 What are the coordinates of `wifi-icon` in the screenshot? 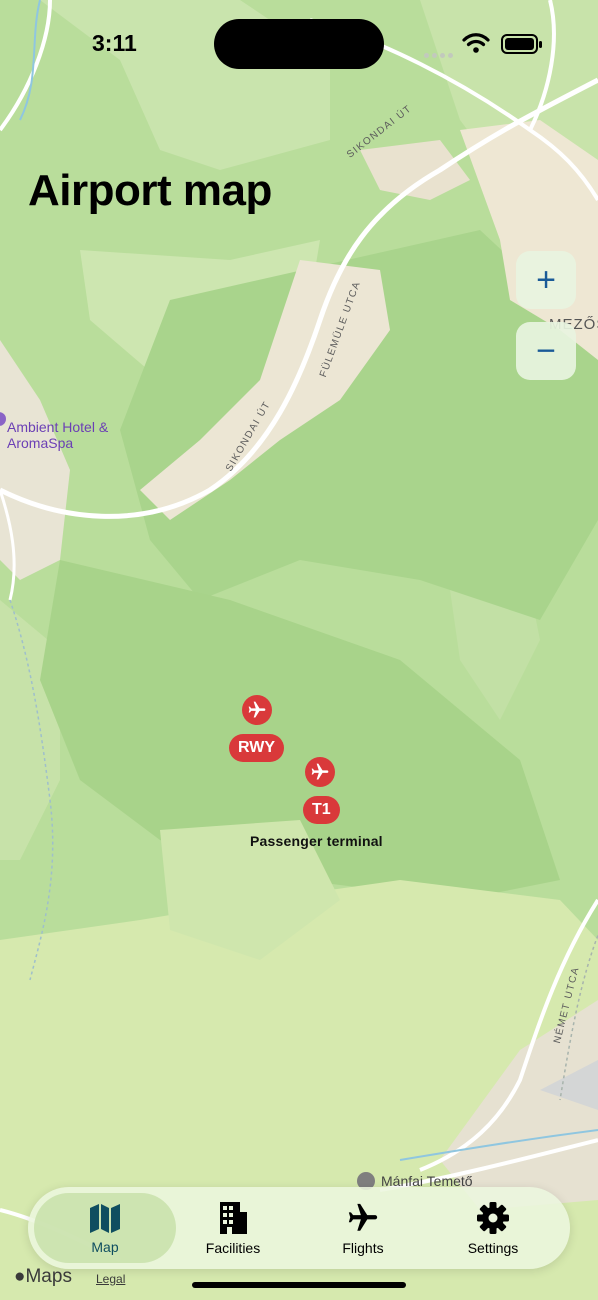 It's located at (476, 43).